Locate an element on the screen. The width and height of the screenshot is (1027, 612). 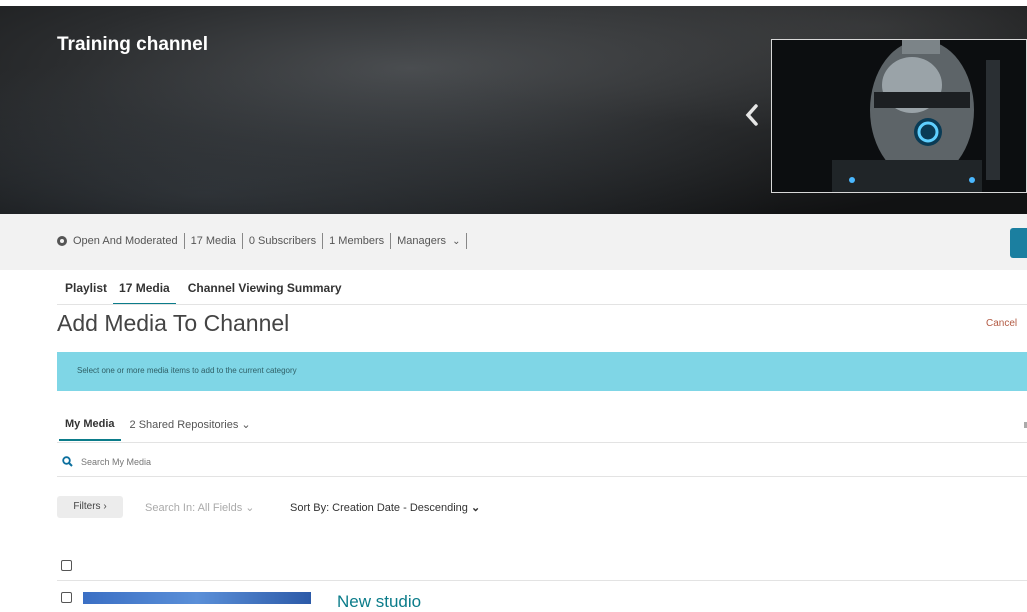
robot-image is located at coordinates (899, 116).